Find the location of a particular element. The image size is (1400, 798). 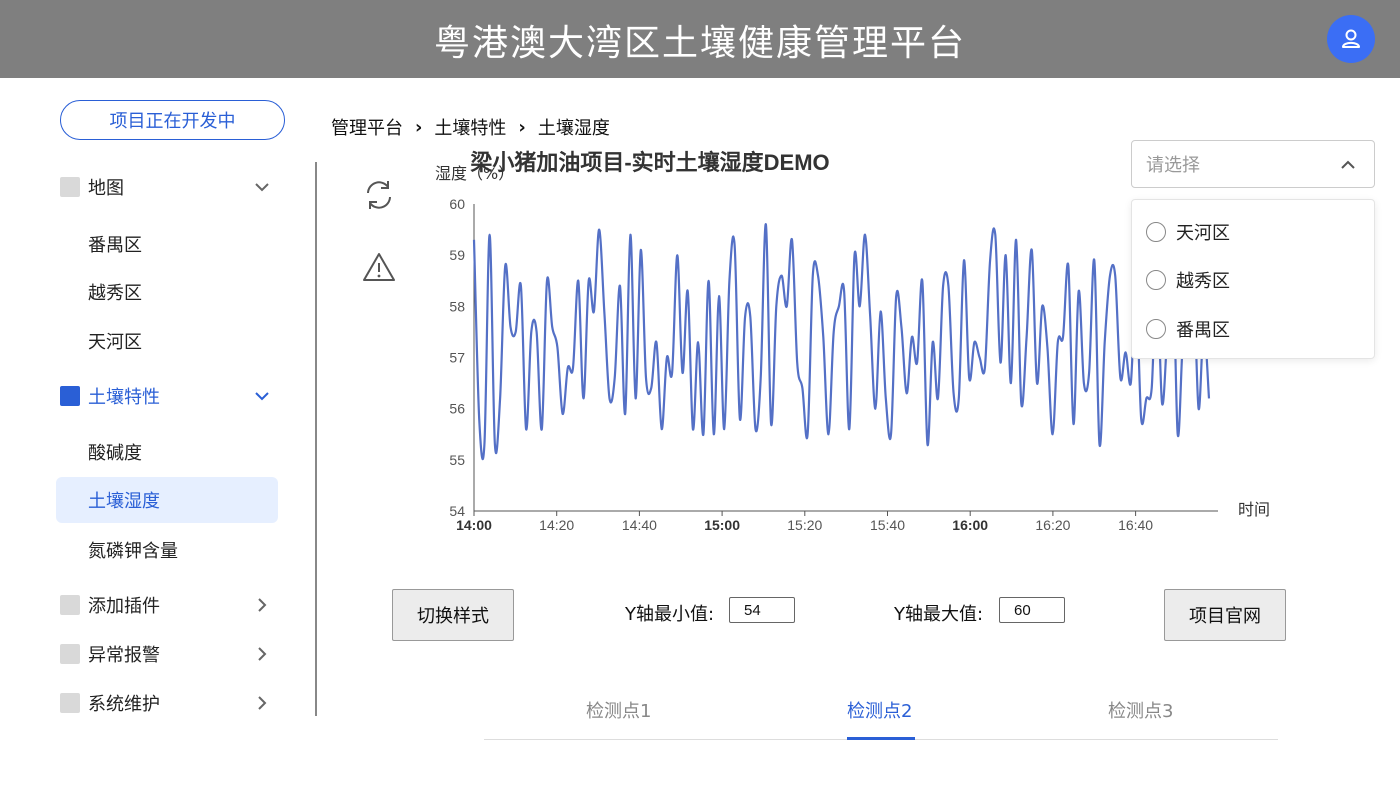

x-tick-label: 15:40 is located at coordinates (887, 525).